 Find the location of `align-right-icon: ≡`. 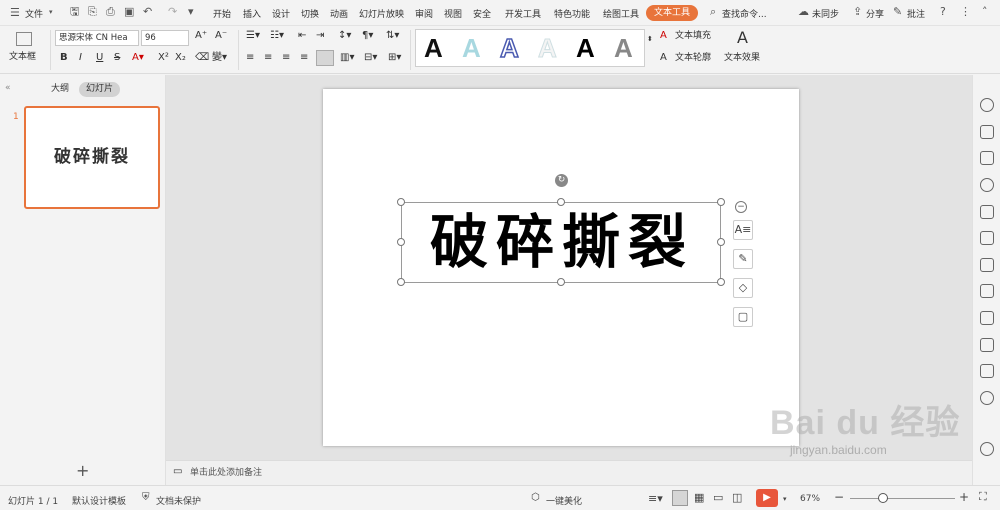

align-right-icon: ≡ is located at coordinates (286, 58).